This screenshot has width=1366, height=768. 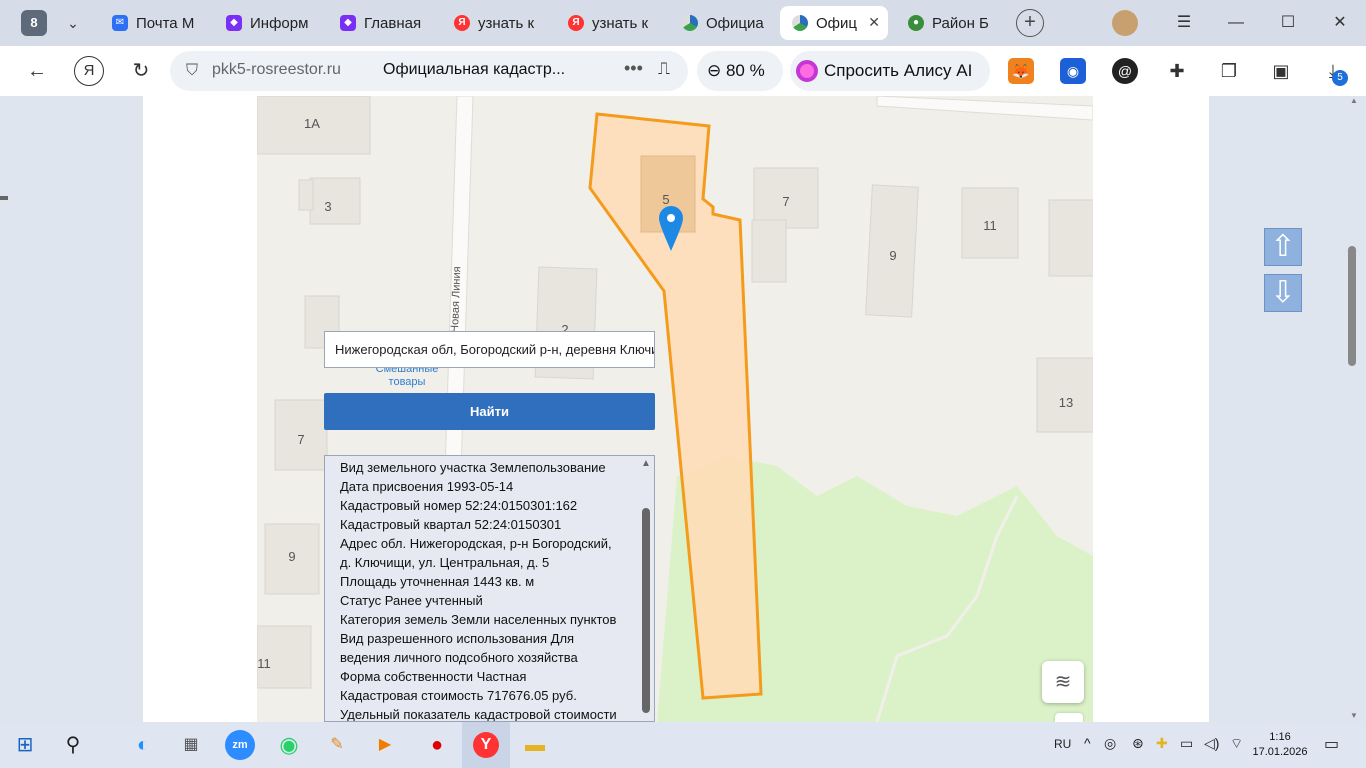 What do you see at coordinates (1236, 23) in the screenshot?
I see `minimize-icon: —` at bounding box center [1236, 23].